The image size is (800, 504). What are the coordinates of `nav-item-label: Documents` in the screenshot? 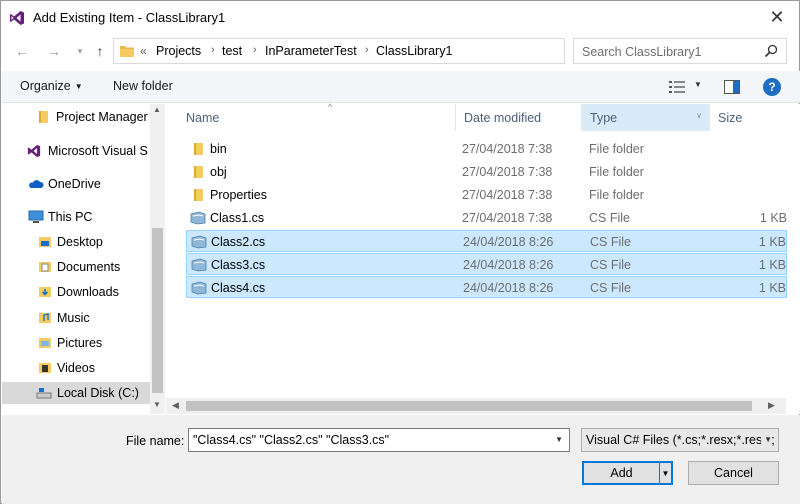 It's located at (89, 267).